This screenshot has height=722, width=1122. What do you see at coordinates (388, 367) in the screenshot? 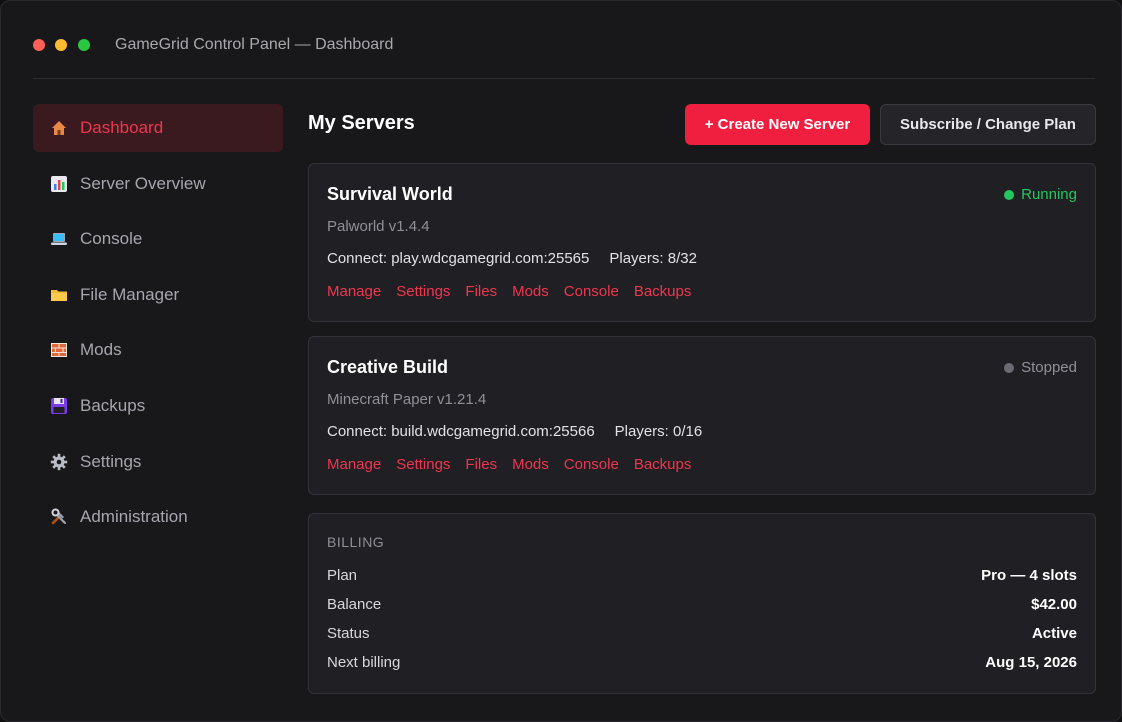
I see `server-name: Creative Build` at bounding box center [388, 367].